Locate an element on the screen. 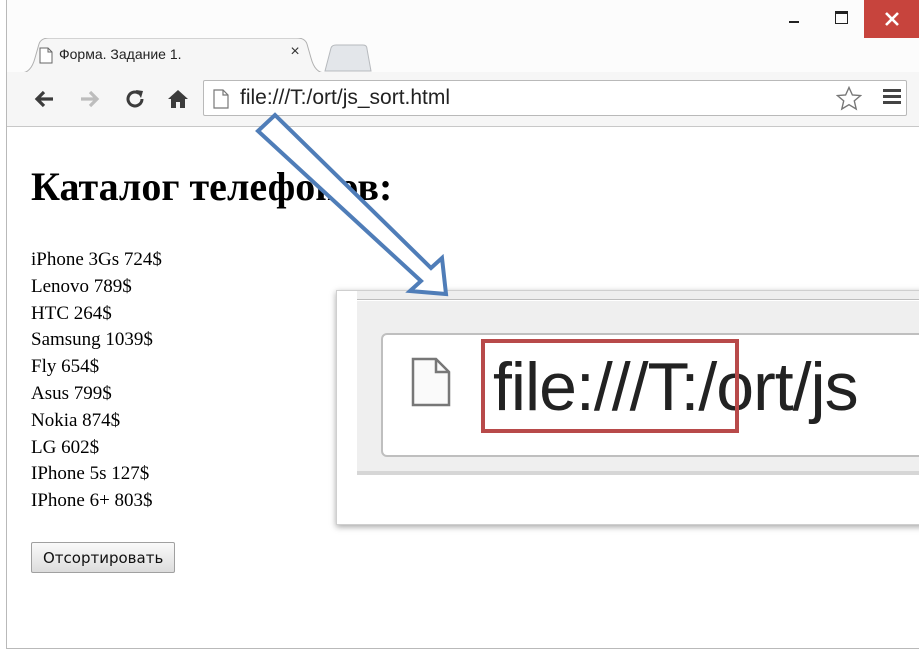 The height and width of the screenshot is (654, 919). close-icon is located at coordinates (892, 19).